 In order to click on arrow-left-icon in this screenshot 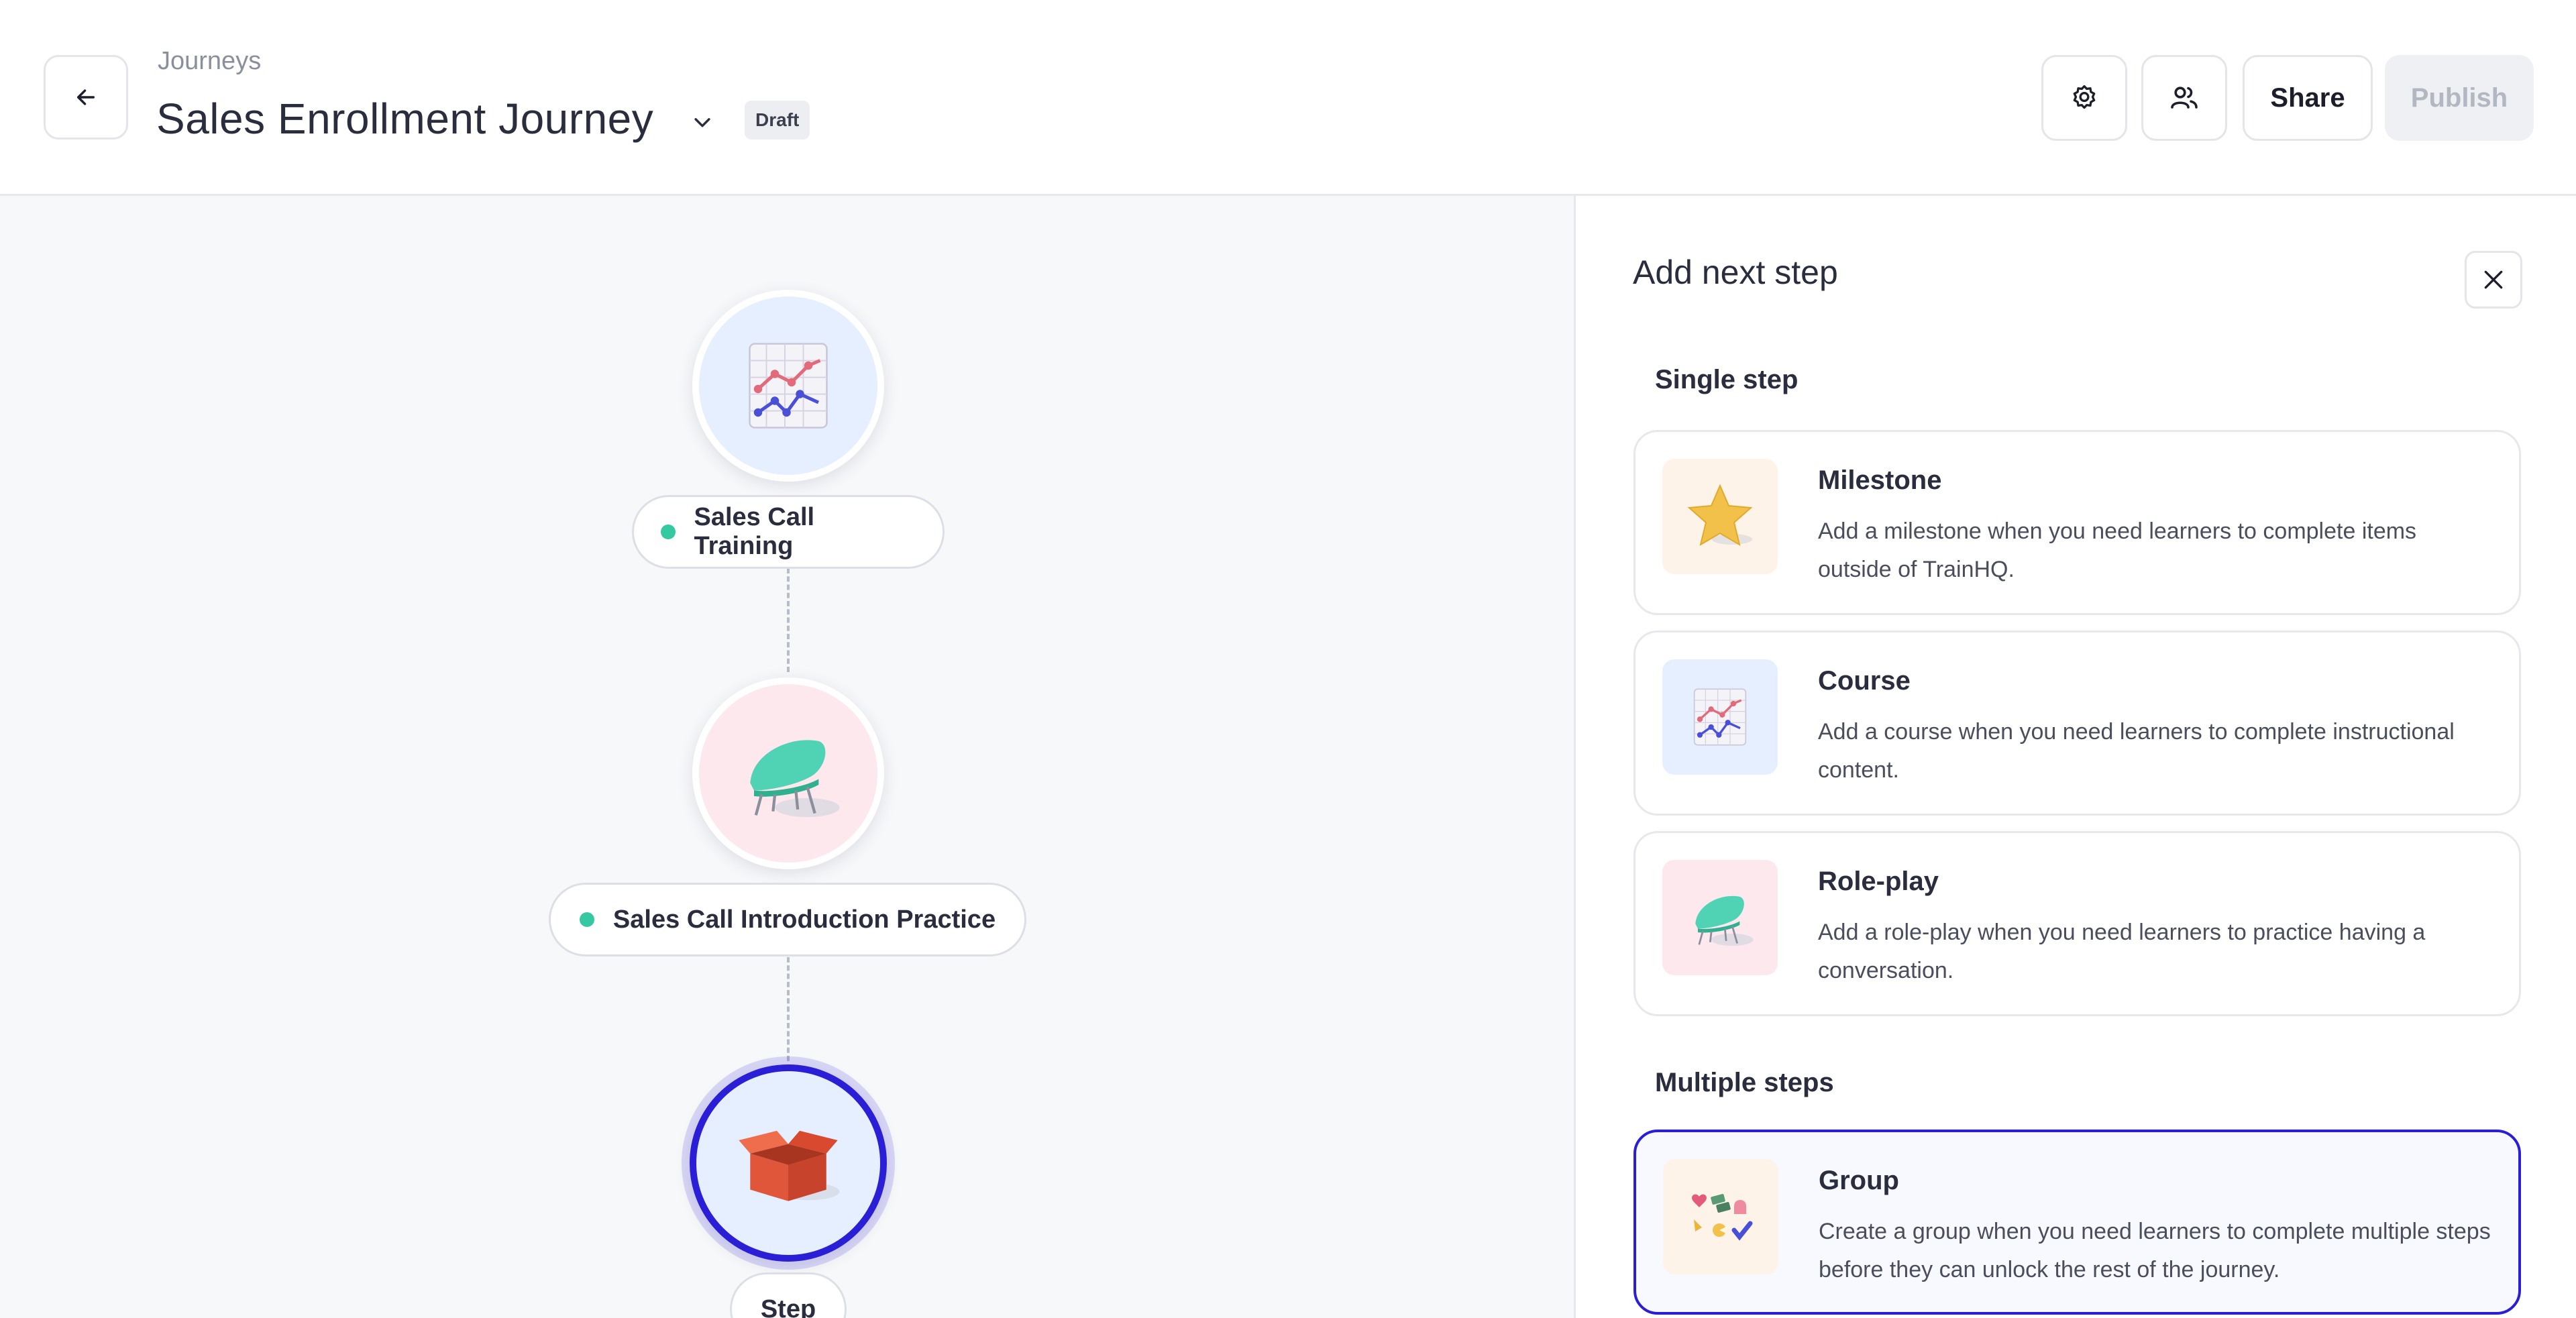, I will do `click(85, 97)`.